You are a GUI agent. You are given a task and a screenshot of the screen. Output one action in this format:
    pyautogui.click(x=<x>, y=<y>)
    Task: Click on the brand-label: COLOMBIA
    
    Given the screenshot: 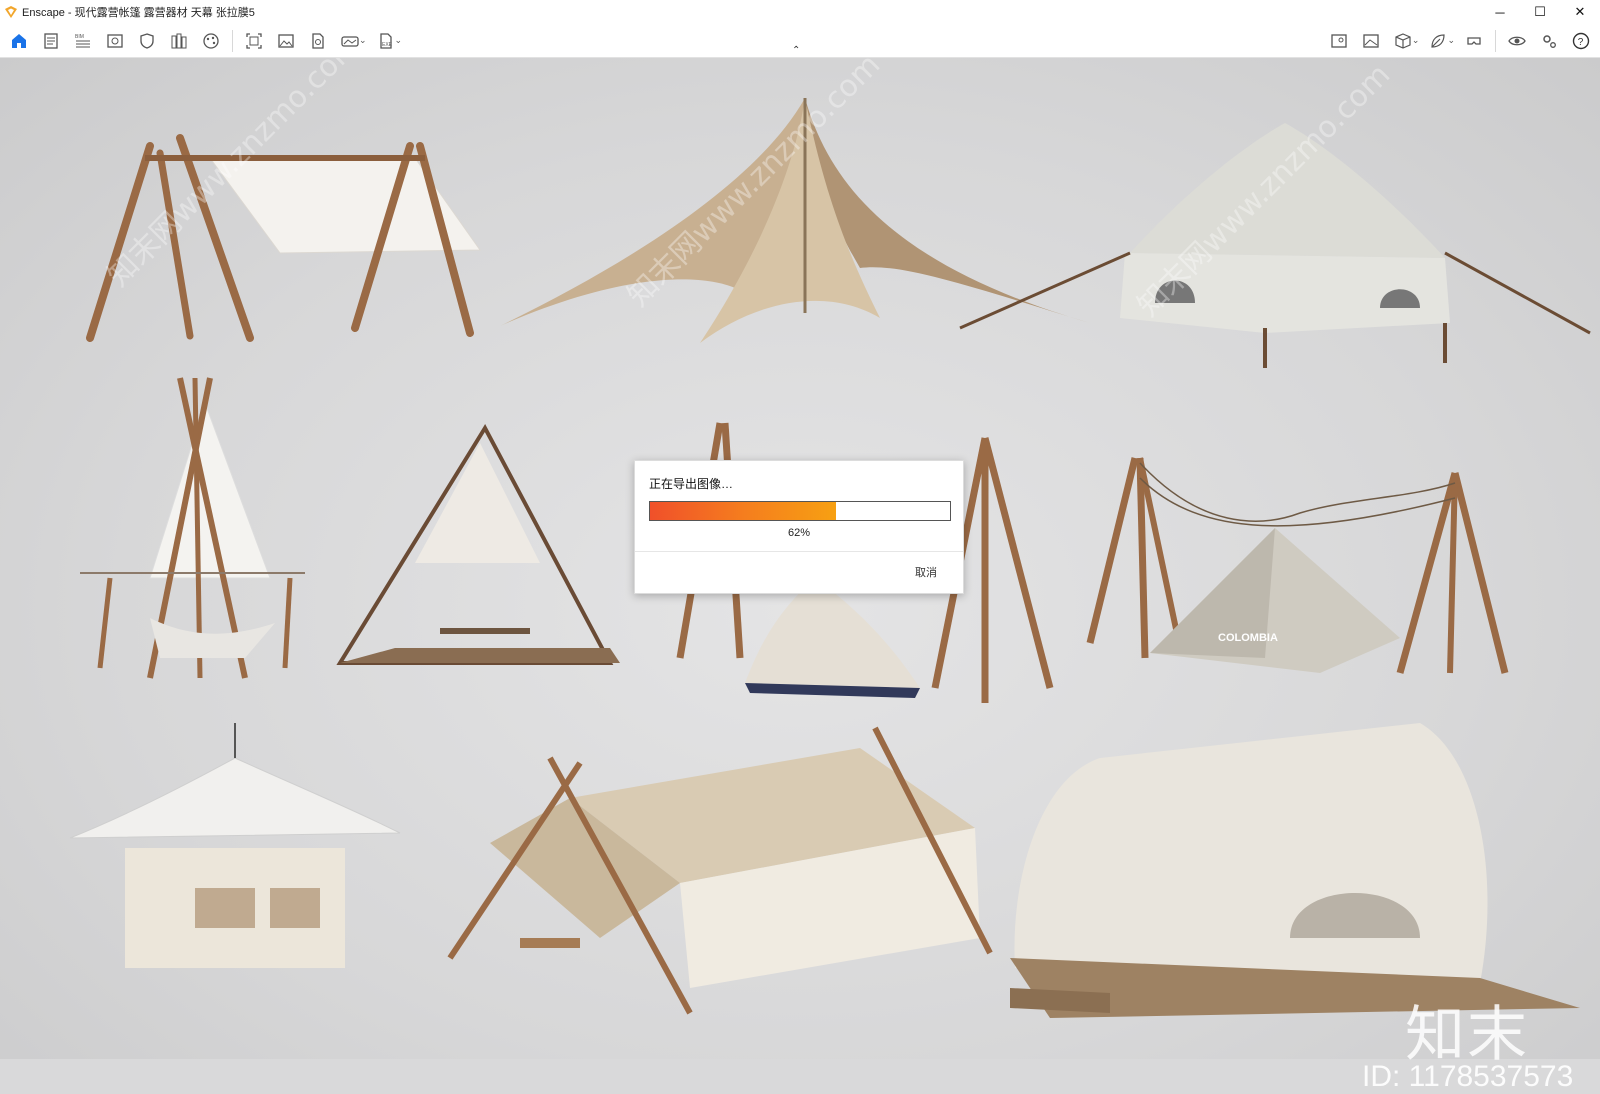 What is the action you would take?
    pyautogui.click(x=1248, y=638)
    